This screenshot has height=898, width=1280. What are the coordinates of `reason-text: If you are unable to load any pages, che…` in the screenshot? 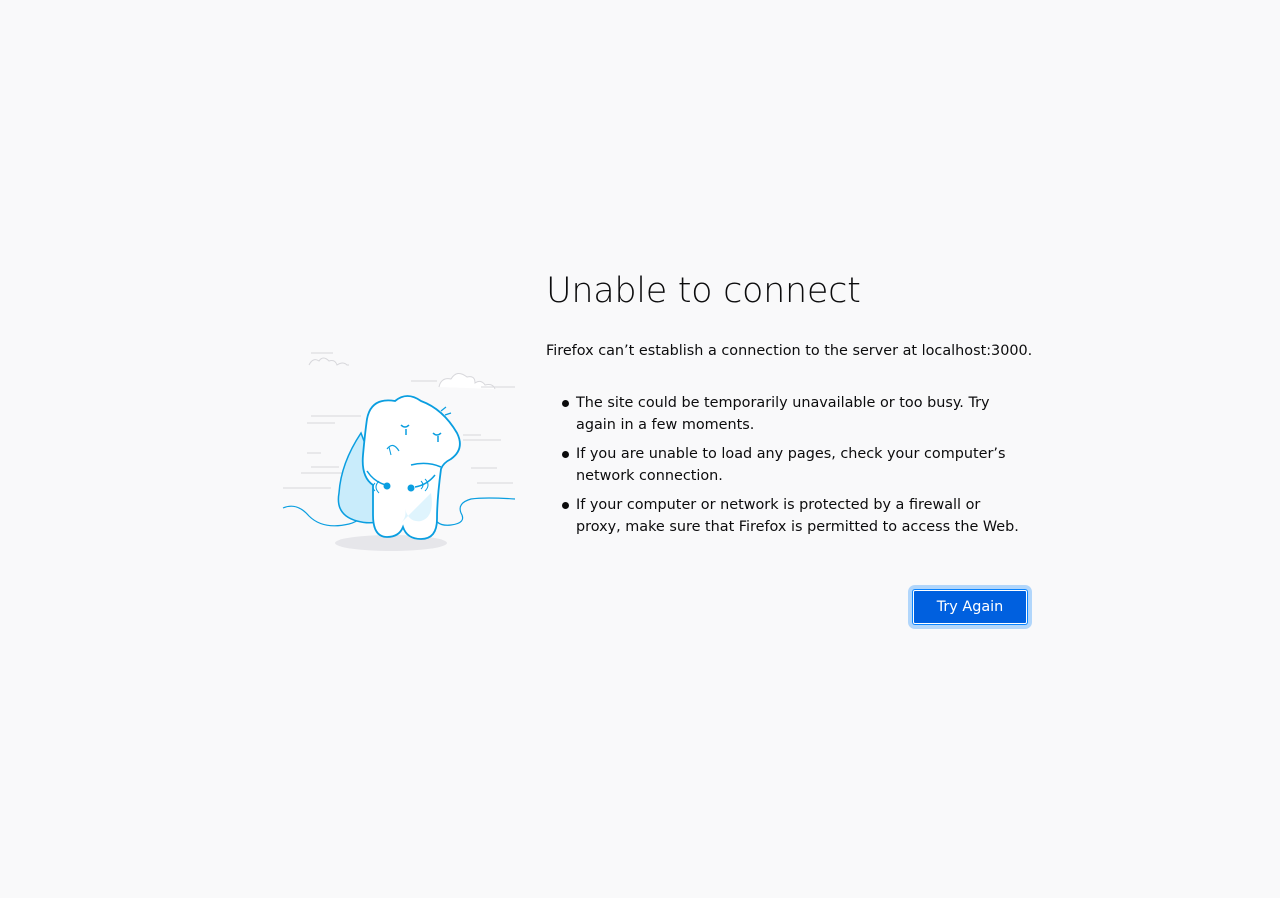 It's located at (791, 465).